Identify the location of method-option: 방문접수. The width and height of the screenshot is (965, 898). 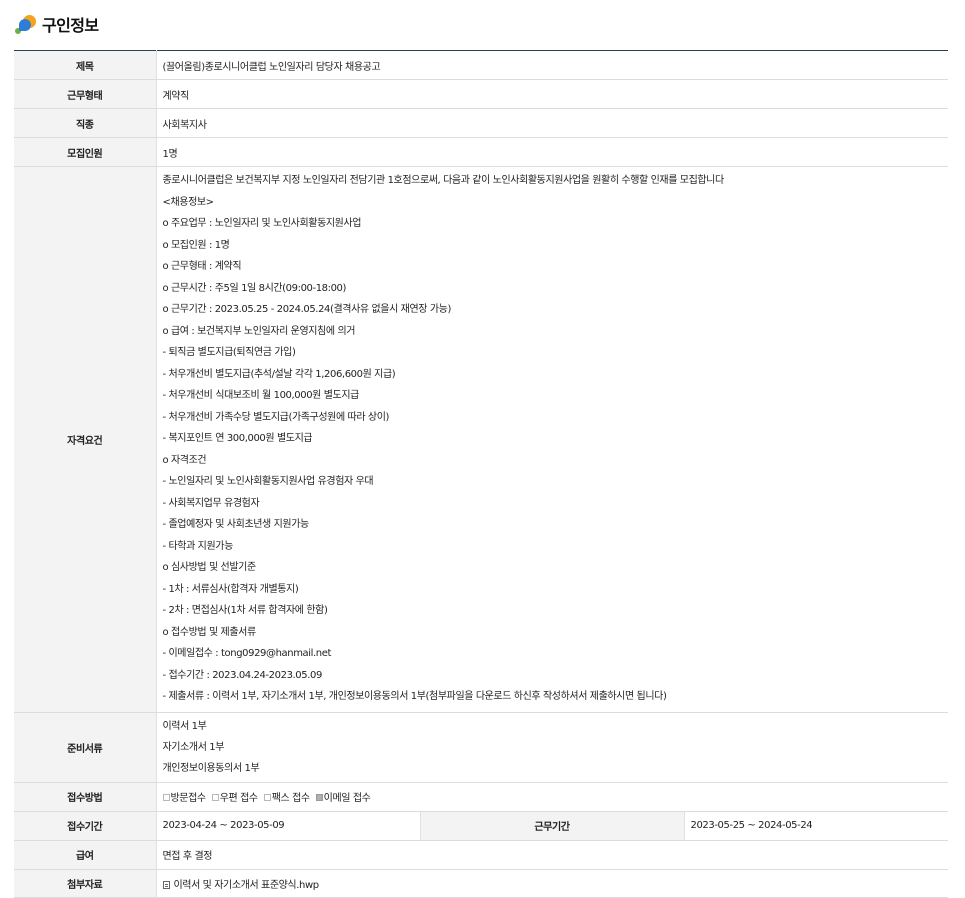
(184, 798).